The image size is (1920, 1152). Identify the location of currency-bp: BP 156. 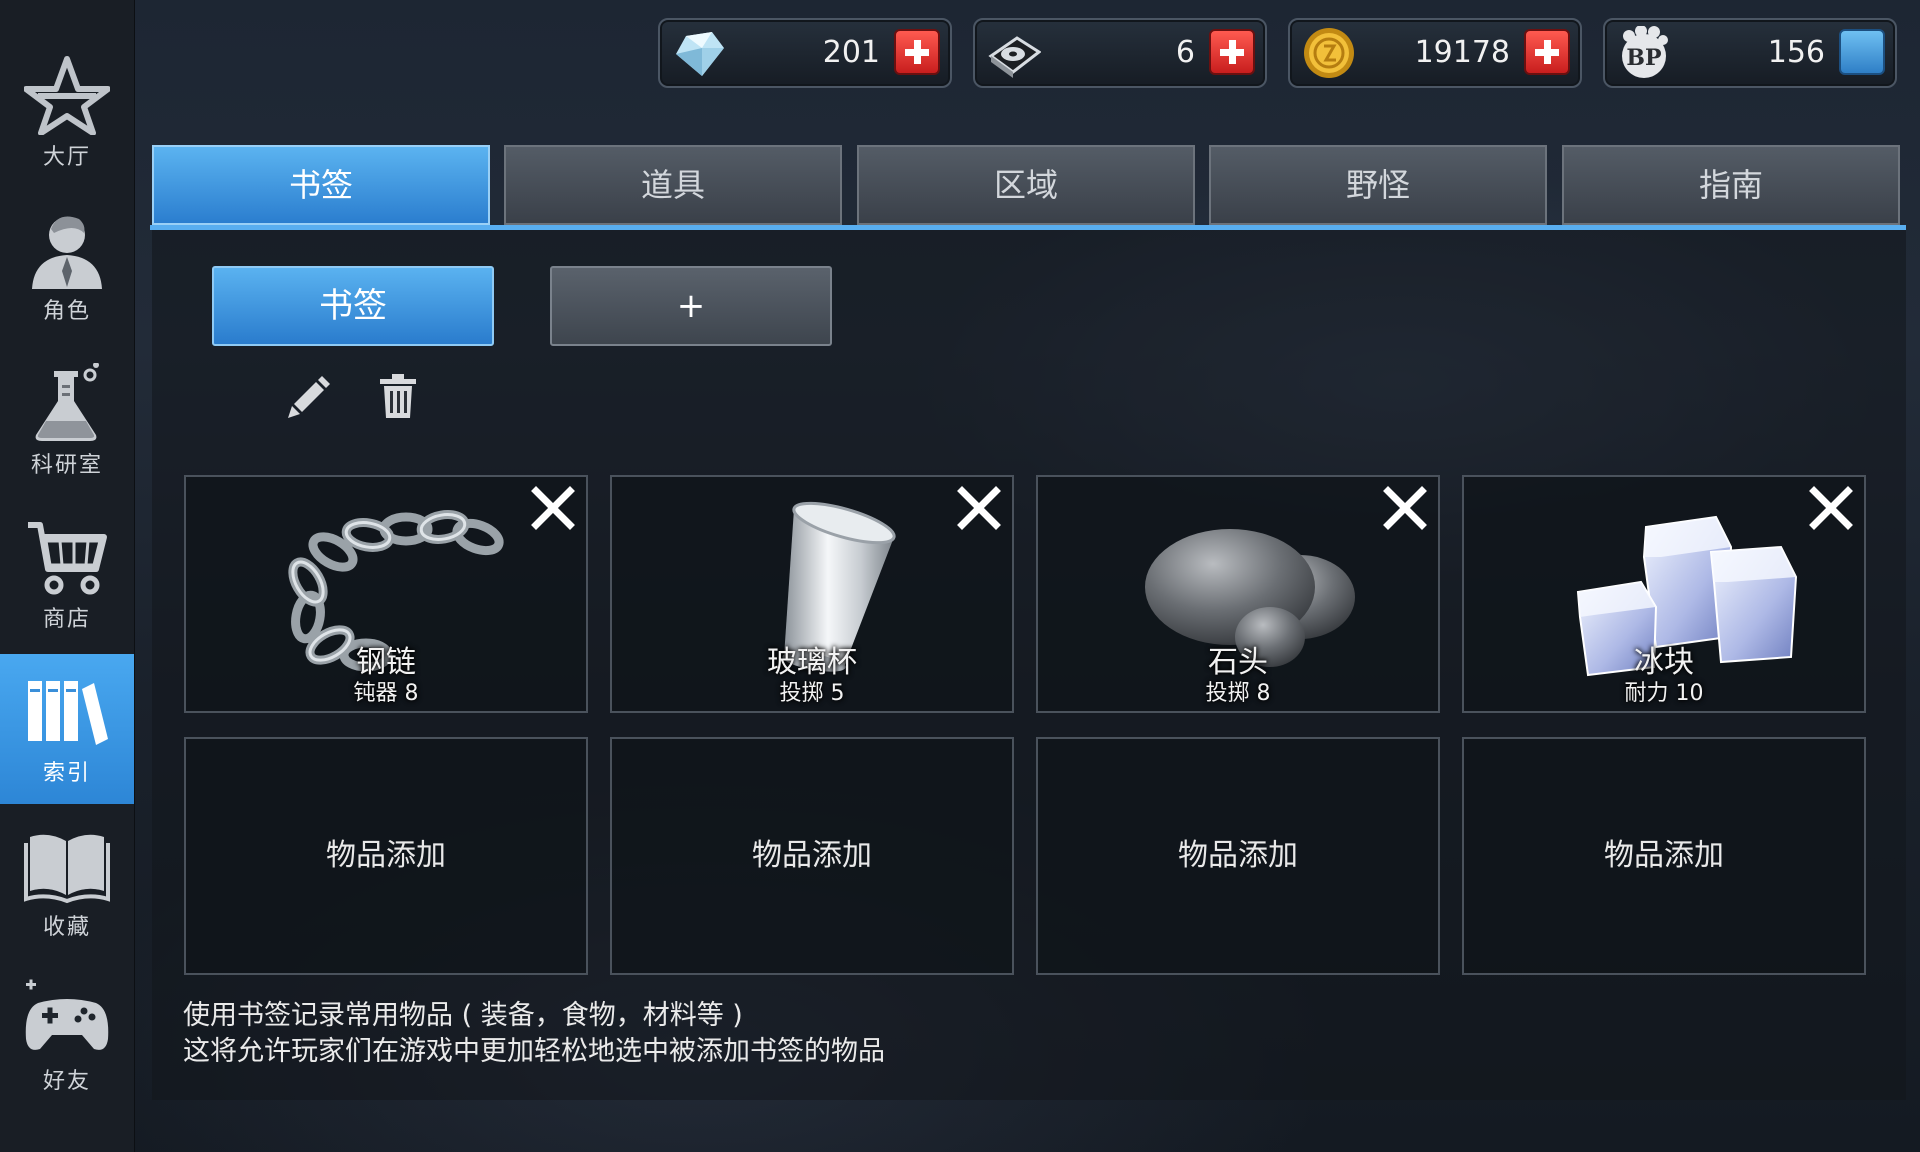
(1750, 53).